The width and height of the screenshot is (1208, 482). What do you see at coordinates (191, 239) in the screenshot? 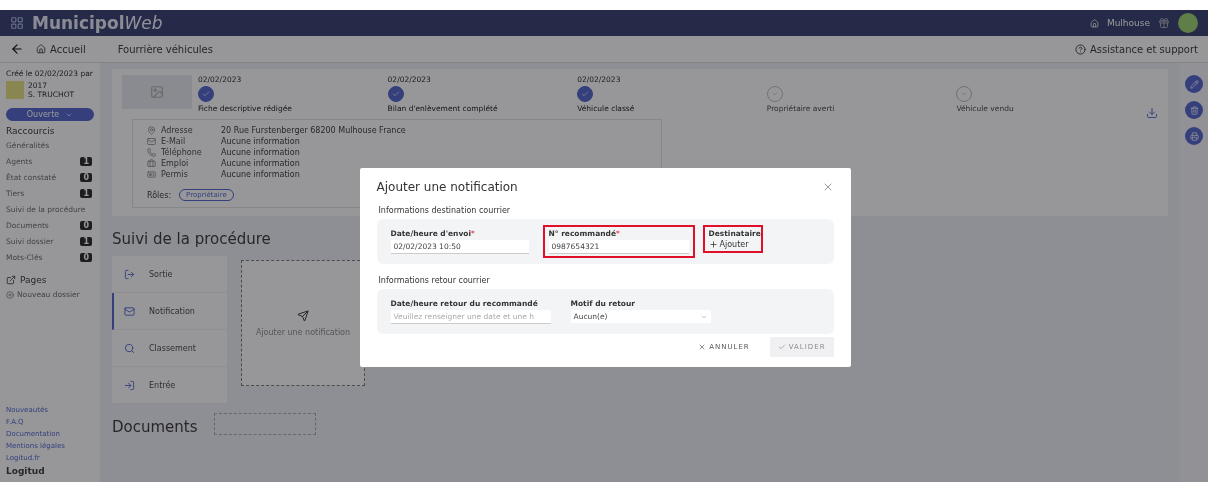
I see `section-title: Suivi de la procédure` at bounding box center [191, 239].